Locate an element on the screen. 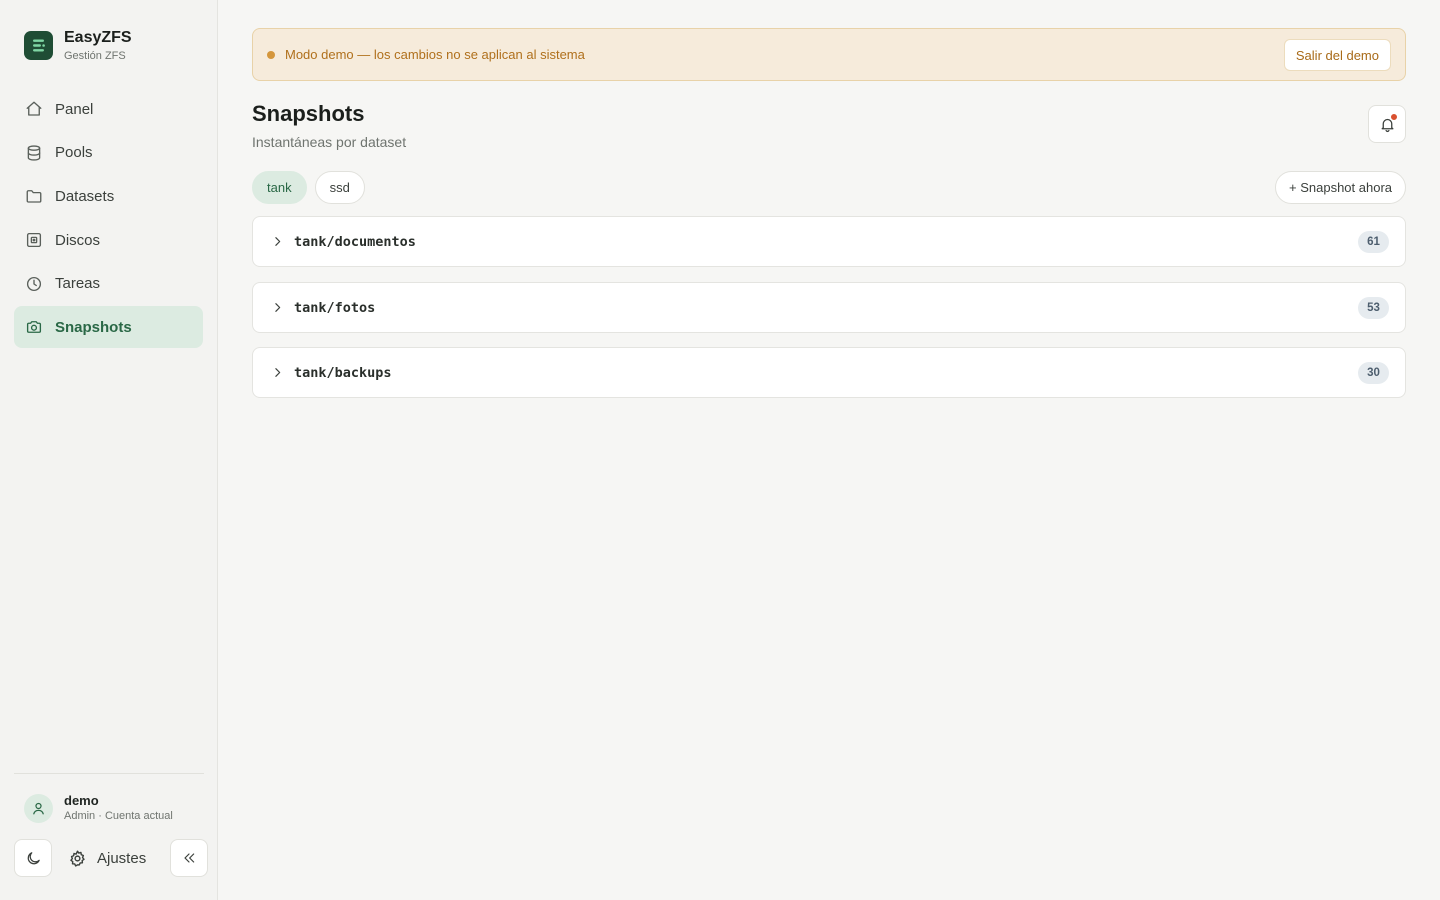 The height and width of the screenshot is (900, 1440). chevrons-left-icon is located at coordinates (189, 858).